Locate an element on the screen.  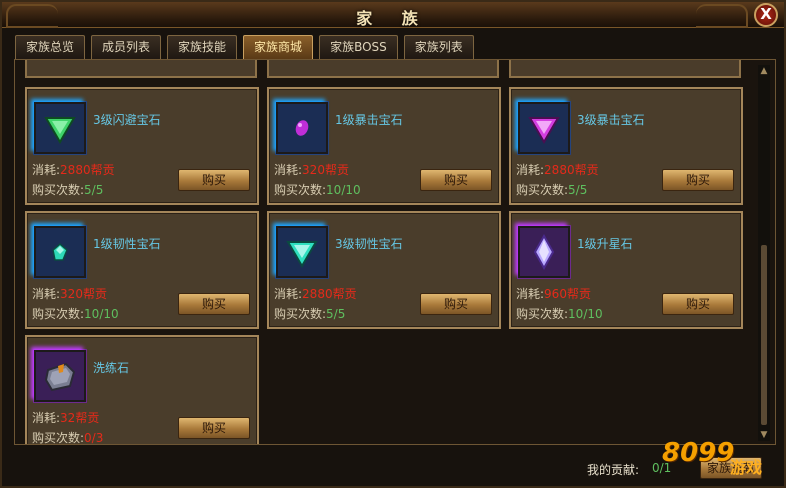
item-count: 购买次数:0/3 is located at coordinates (68, 437).